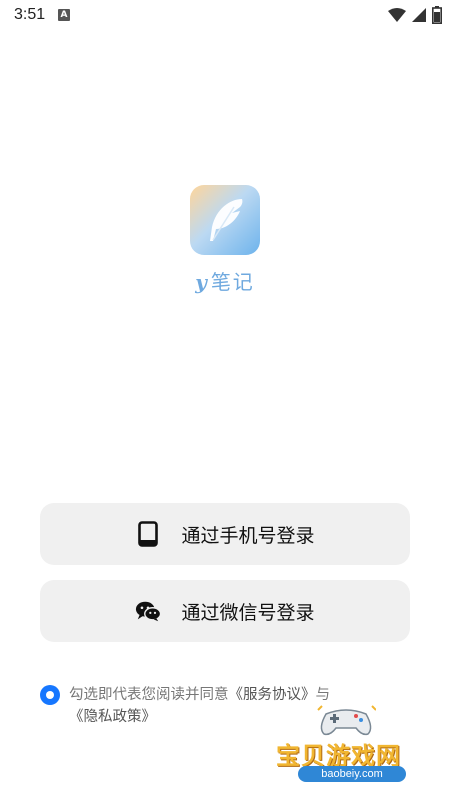 The height and width of the screenshot is (800, 450). I want to click on privacy-policy-link: 《隐私政策》, so click(112, 717).